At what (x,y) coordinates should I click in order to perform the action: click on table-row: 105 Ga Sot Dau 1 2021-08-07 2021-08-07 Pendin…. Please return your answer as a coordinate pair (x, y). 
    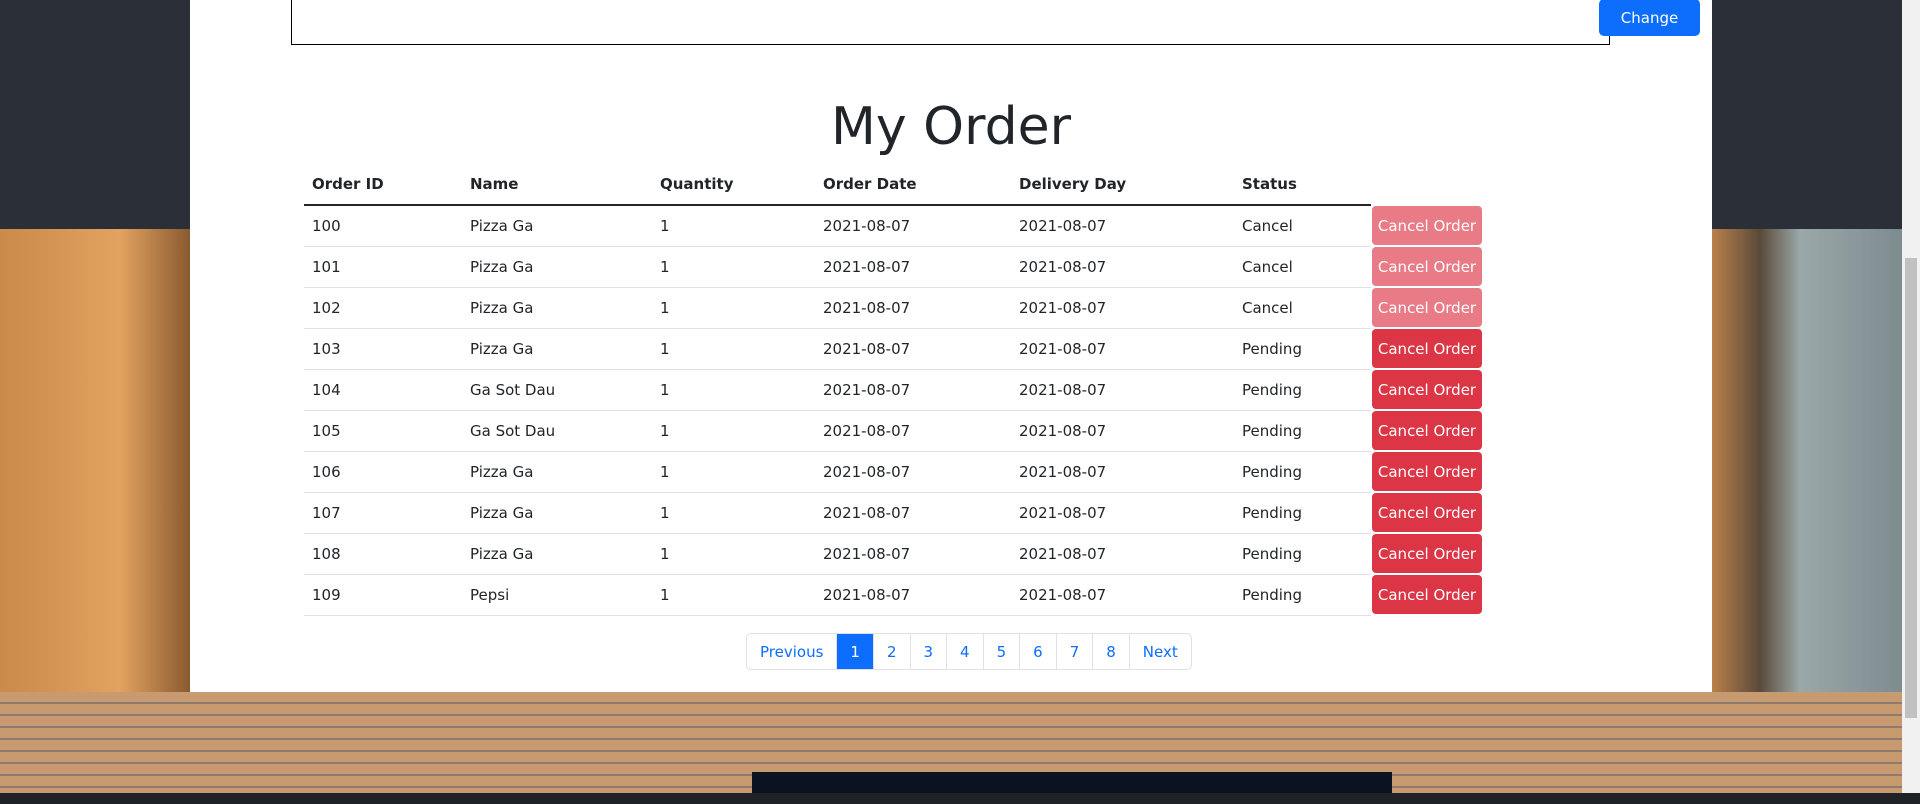
    Looking at the image, I should click on (893, 431).